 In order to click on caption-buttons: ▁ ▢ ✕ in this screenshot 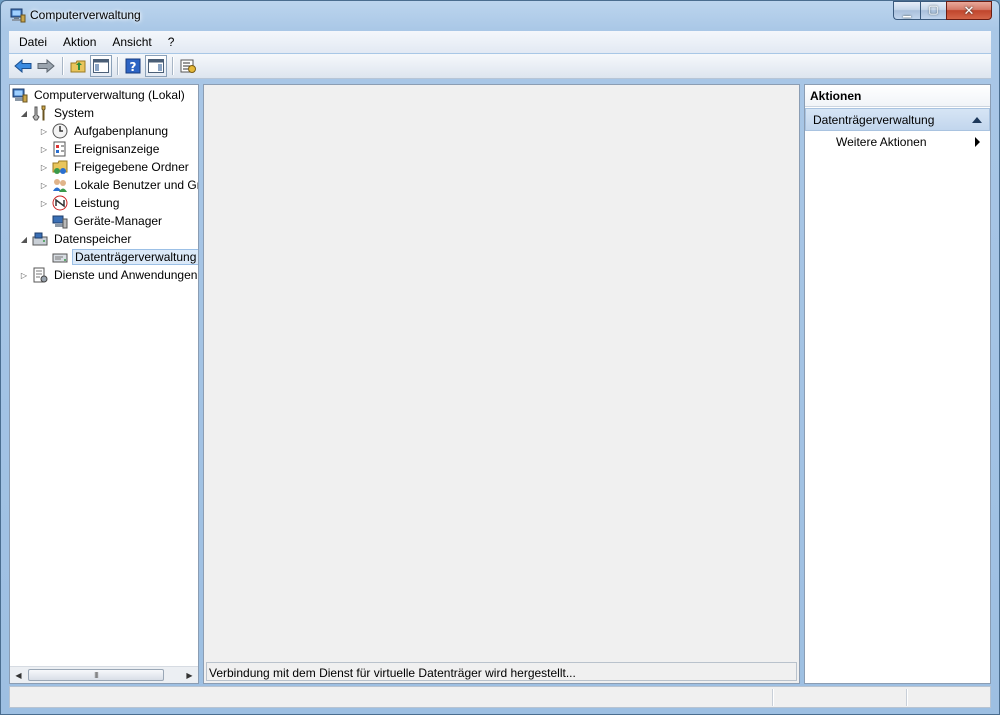, I will do `click(942, 10)`.